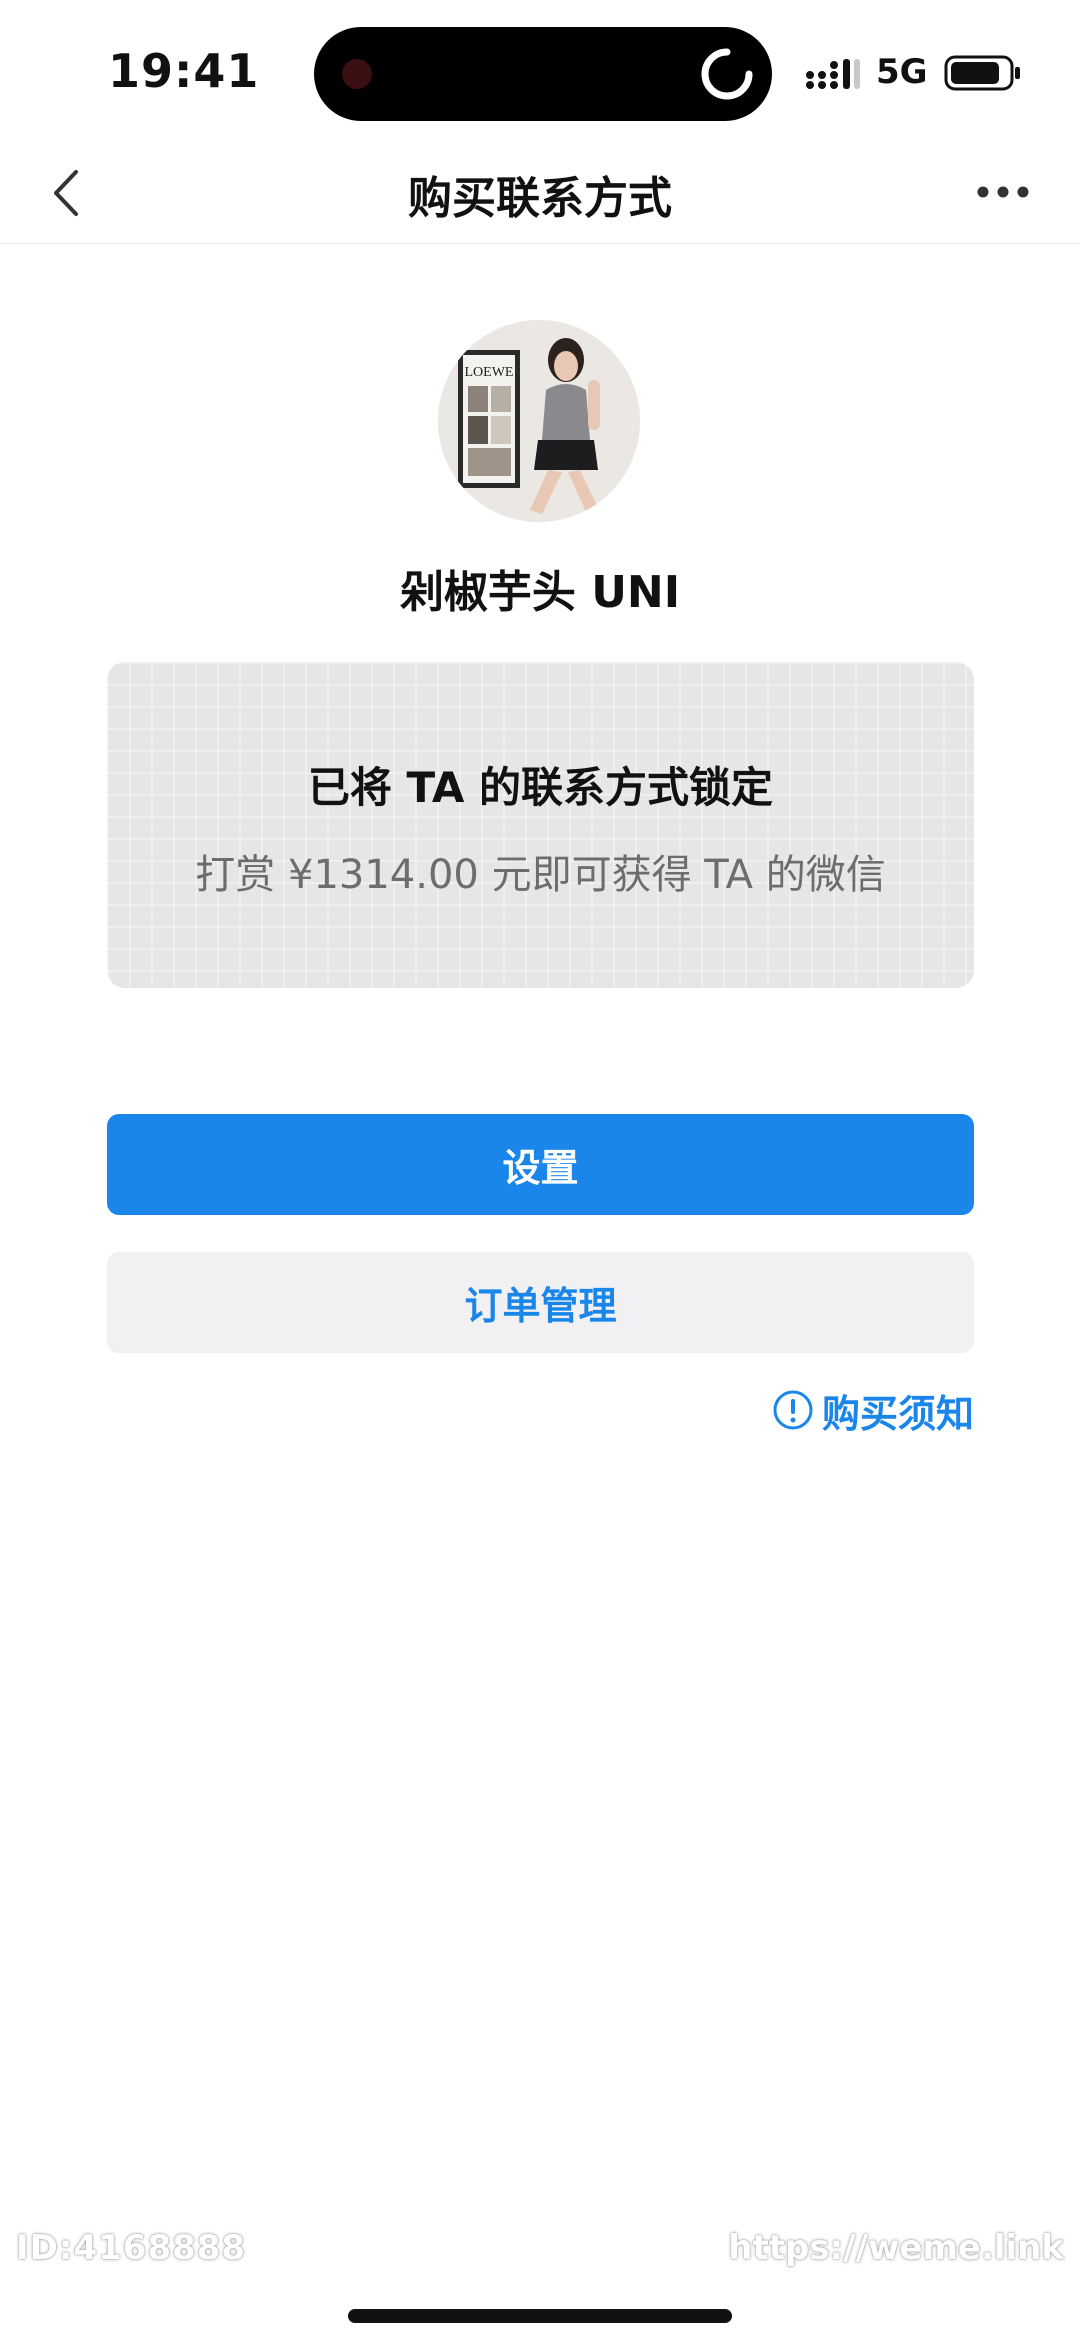 The width and height of the screenshot is (1080, 2341). I want to click on settings-button: 设置, so click(540, 1164).